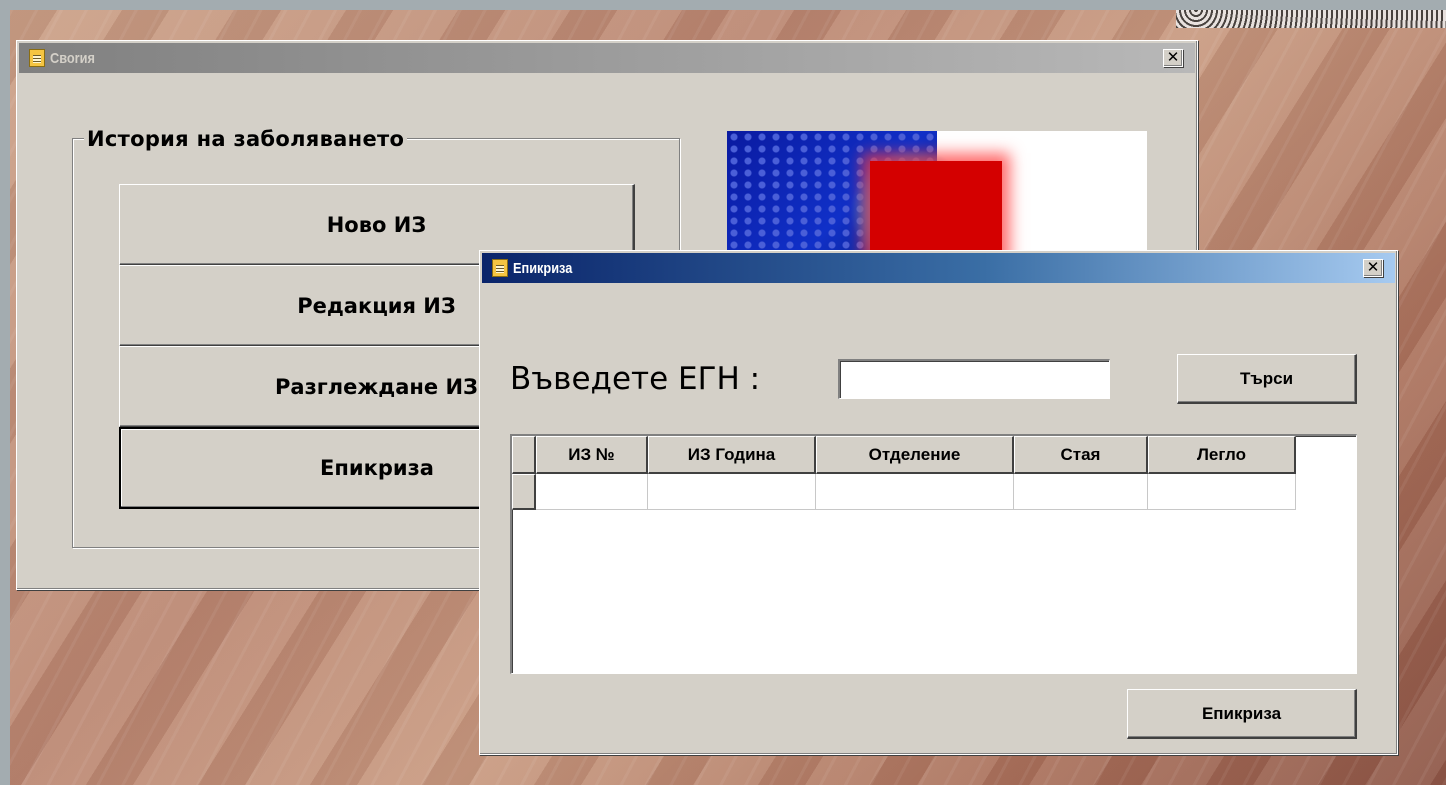 The width and height of the screenshot is (1446, 785). I want to click on epicrisis-button: Епикриза, so click(1242, 714).